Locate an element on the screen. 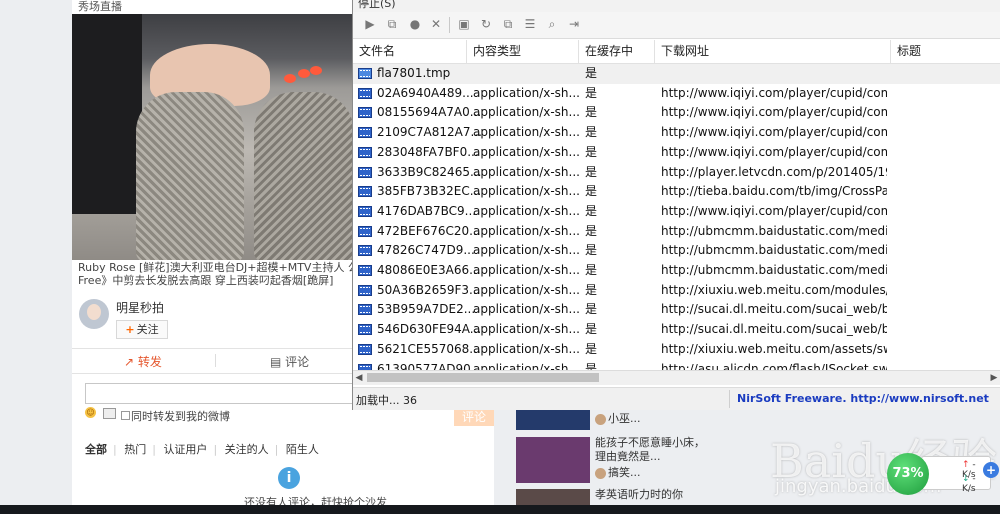 The image size is (1000, 514). taskbar is located at coordinates (500, 509).